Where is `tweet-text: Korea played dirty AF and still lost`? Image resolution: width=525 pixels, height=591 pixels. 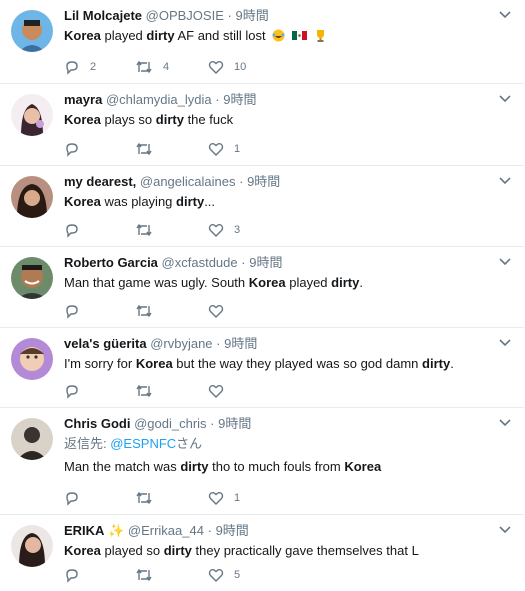 tweet-text: Korea played dirty AF and still lost is located at coordinates (279, 36).